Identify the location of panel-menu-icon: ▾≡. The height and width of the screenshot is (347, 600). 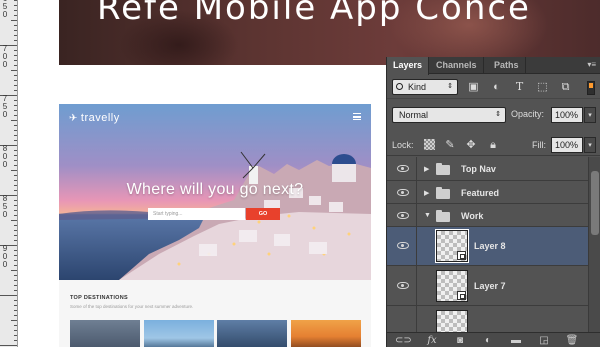
(591, 65).